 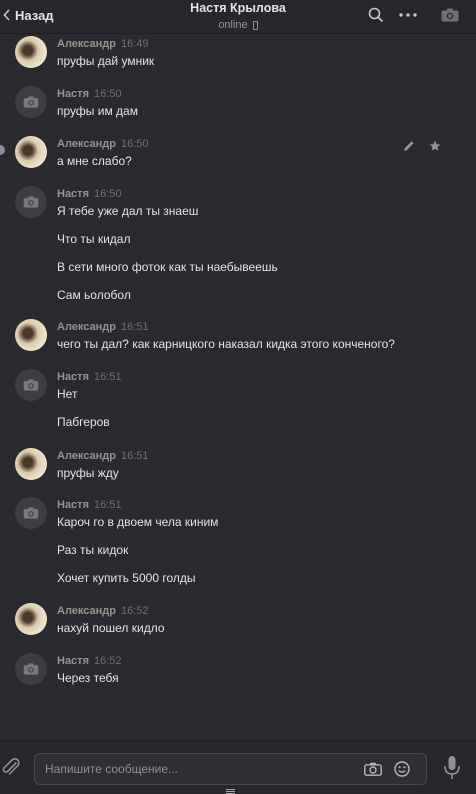 I want to click on back-button: Назад, so click(x=27, y=15).